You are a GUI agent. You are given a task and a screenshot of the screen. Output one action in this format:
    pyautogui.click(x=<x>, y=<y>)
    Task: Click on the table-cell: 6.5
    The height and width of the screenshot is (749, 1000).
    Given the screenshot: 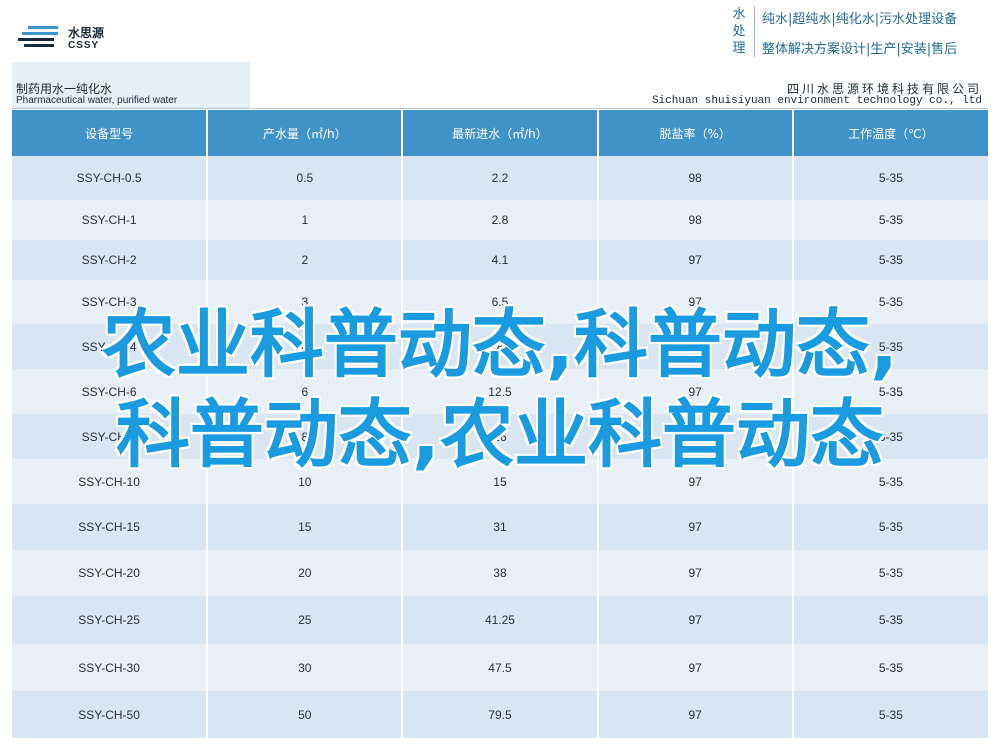 What is the action you would take?
    pyautogui.click(x=500, y=302)
    